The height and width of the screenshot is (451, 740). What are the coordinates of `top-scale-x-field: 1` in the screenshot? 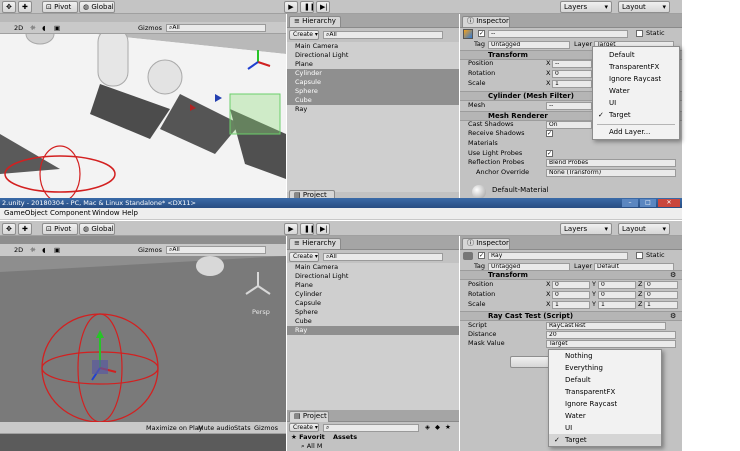 It's located at (572, 84).